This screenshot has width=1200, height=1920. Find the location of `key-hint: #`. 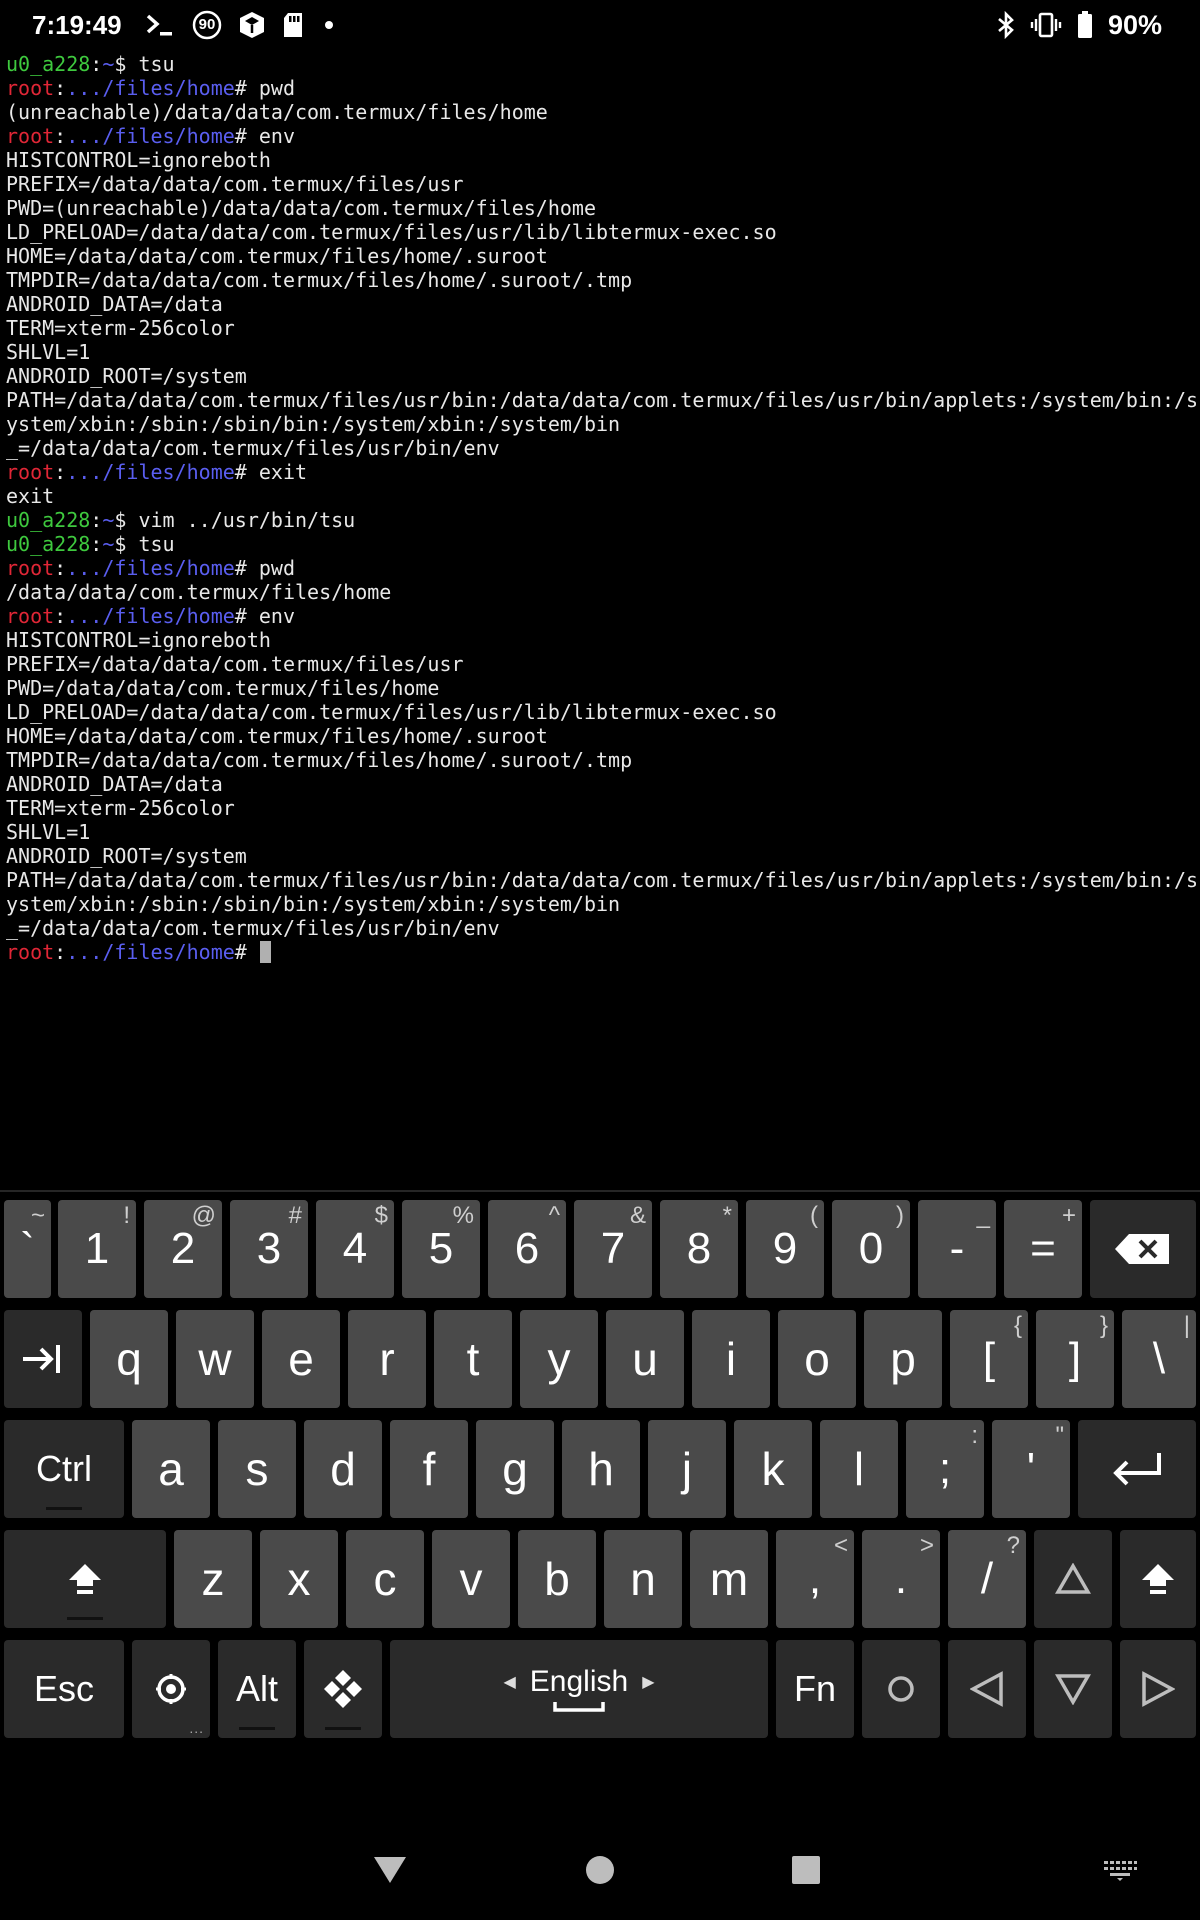

key-hint: # is located at coordinates (295, 1215).